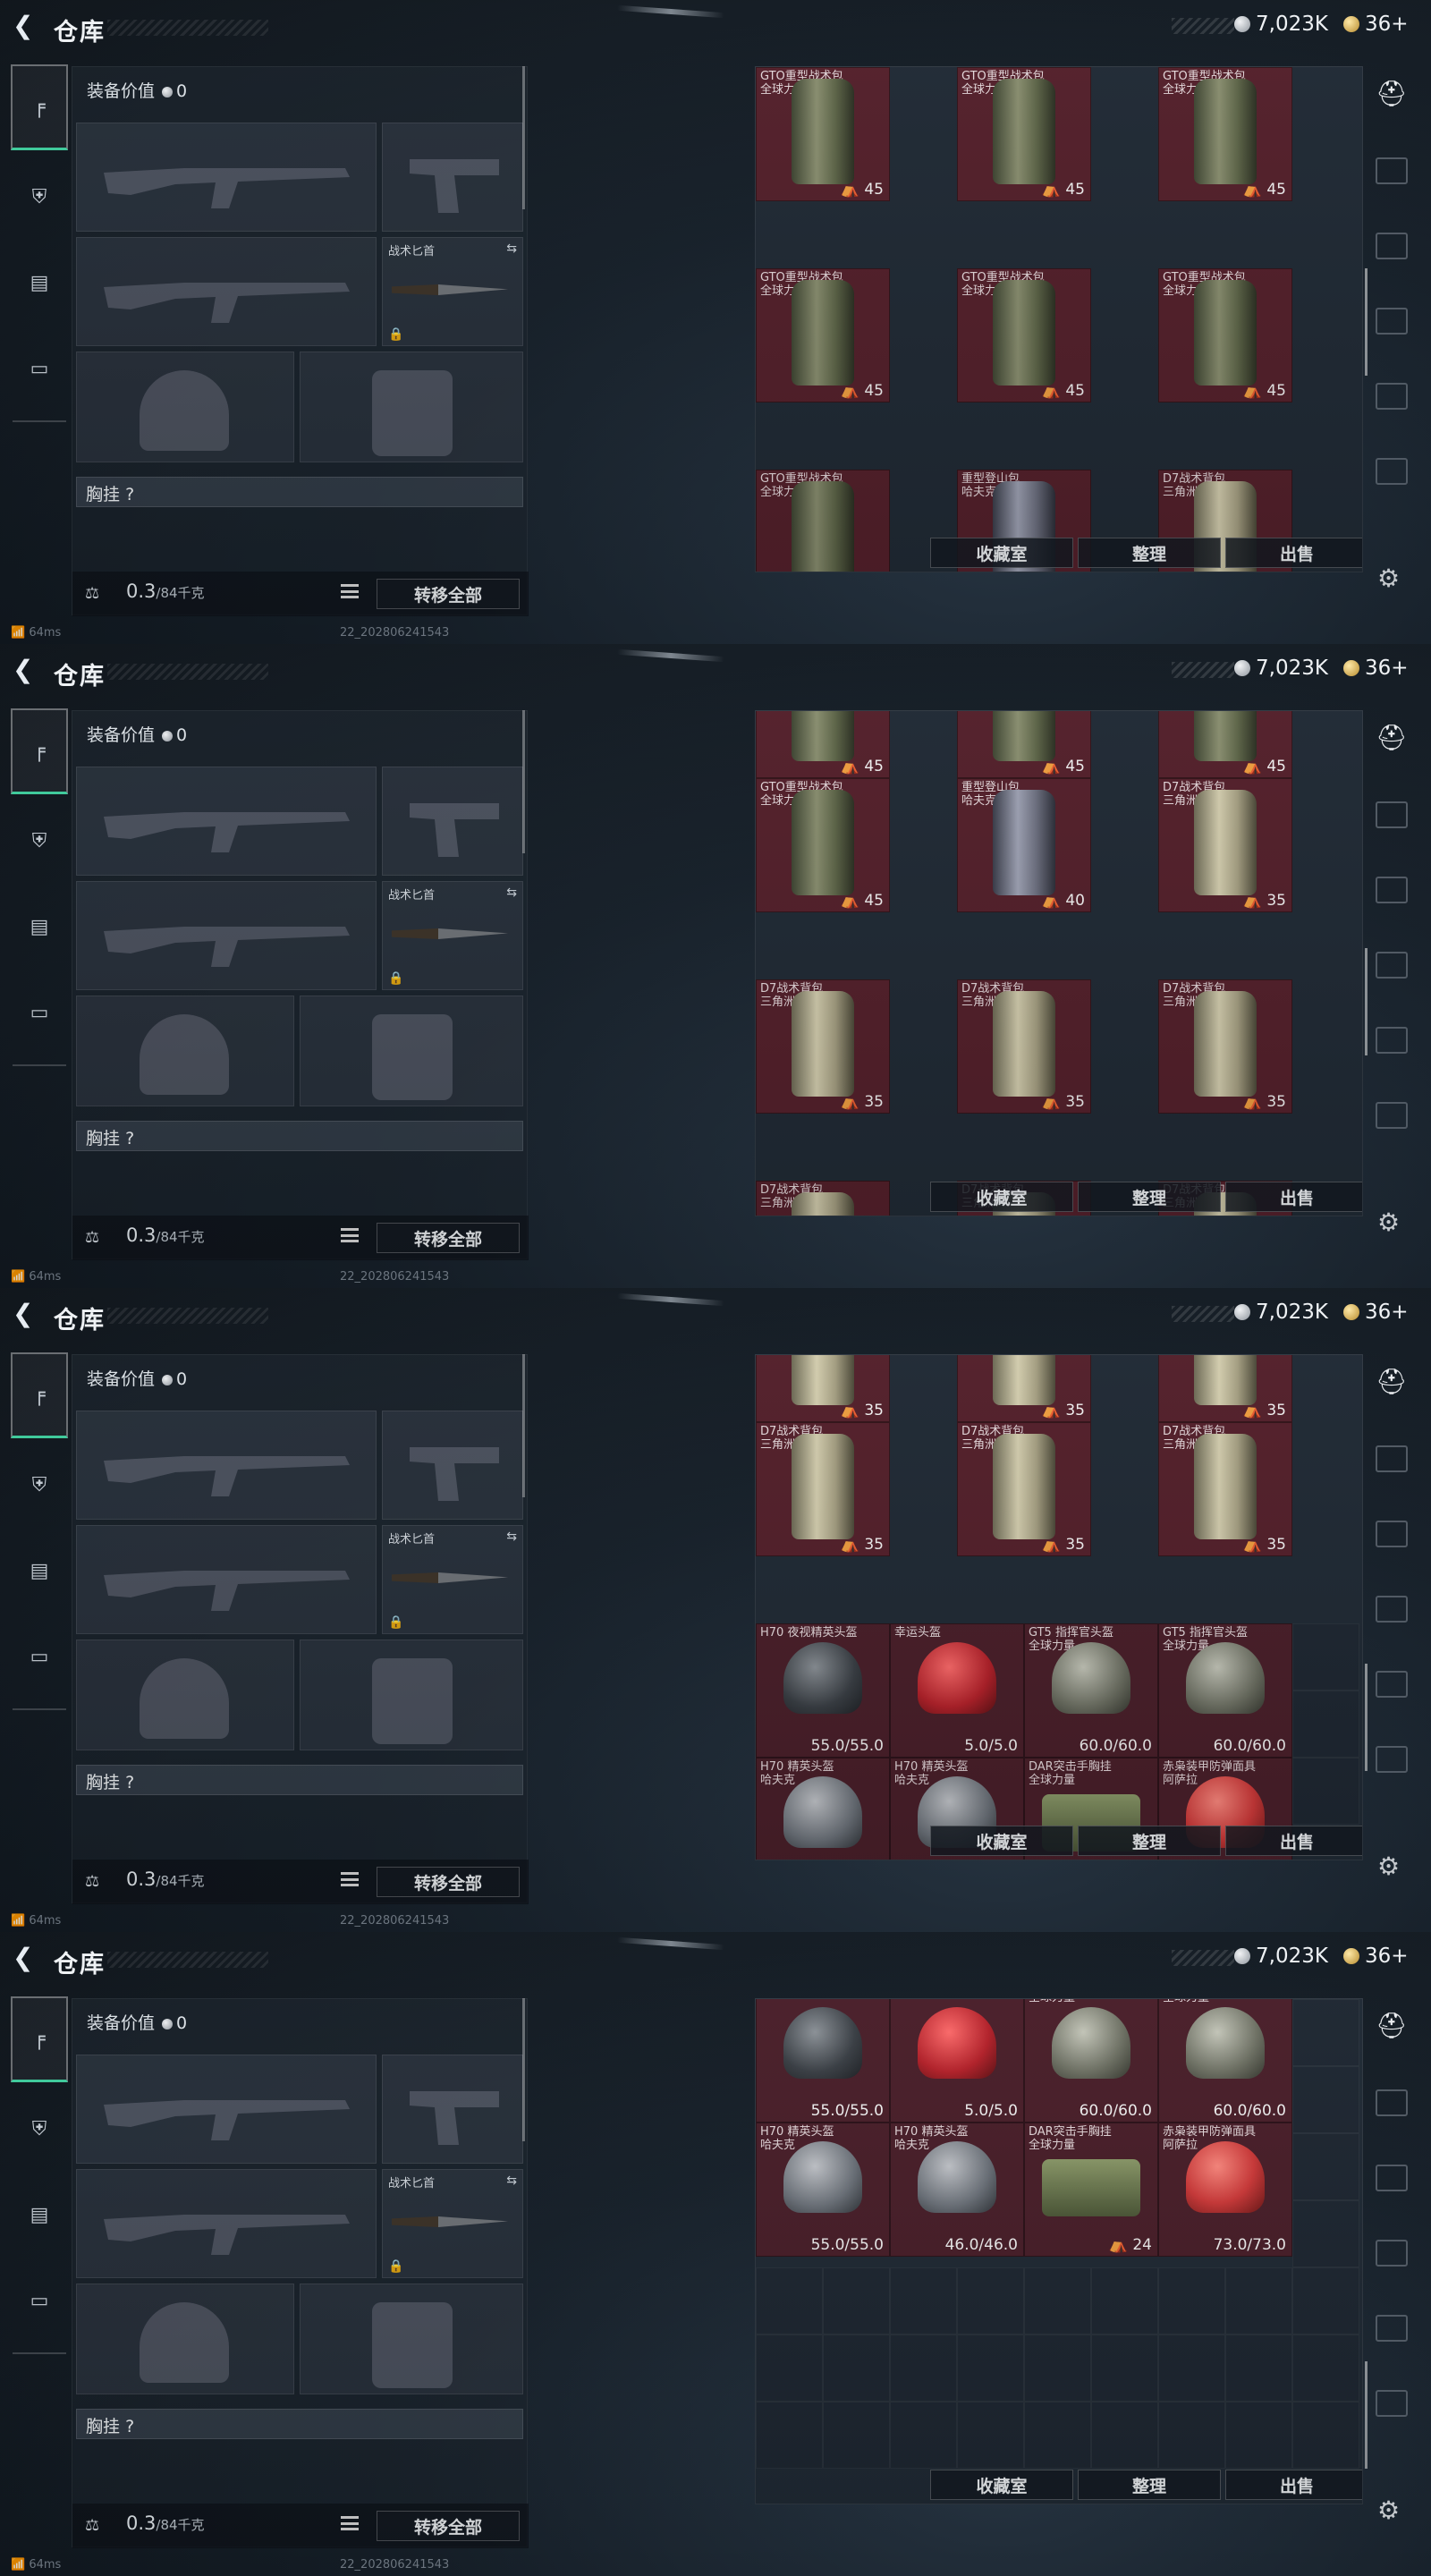  Describe the element at coordinates (957, 2190) in the screenshot. I see `stash-item-h70-helmet: H70 精英头盔 哈夫克 46.0/46.0` at that location.